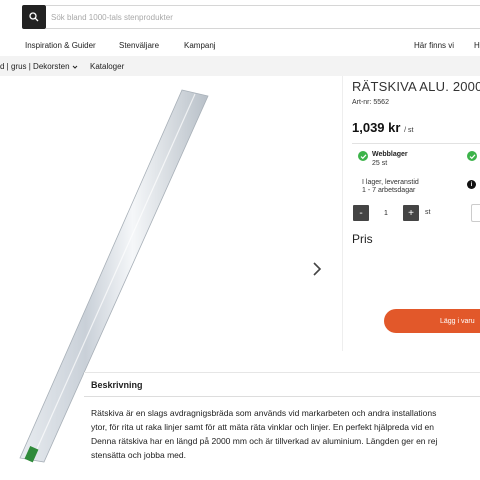  What do you see at coordinates (477, 45) in the screenshot?
I see `nav-item-cut-off: H` at bounding box center [477, 45].